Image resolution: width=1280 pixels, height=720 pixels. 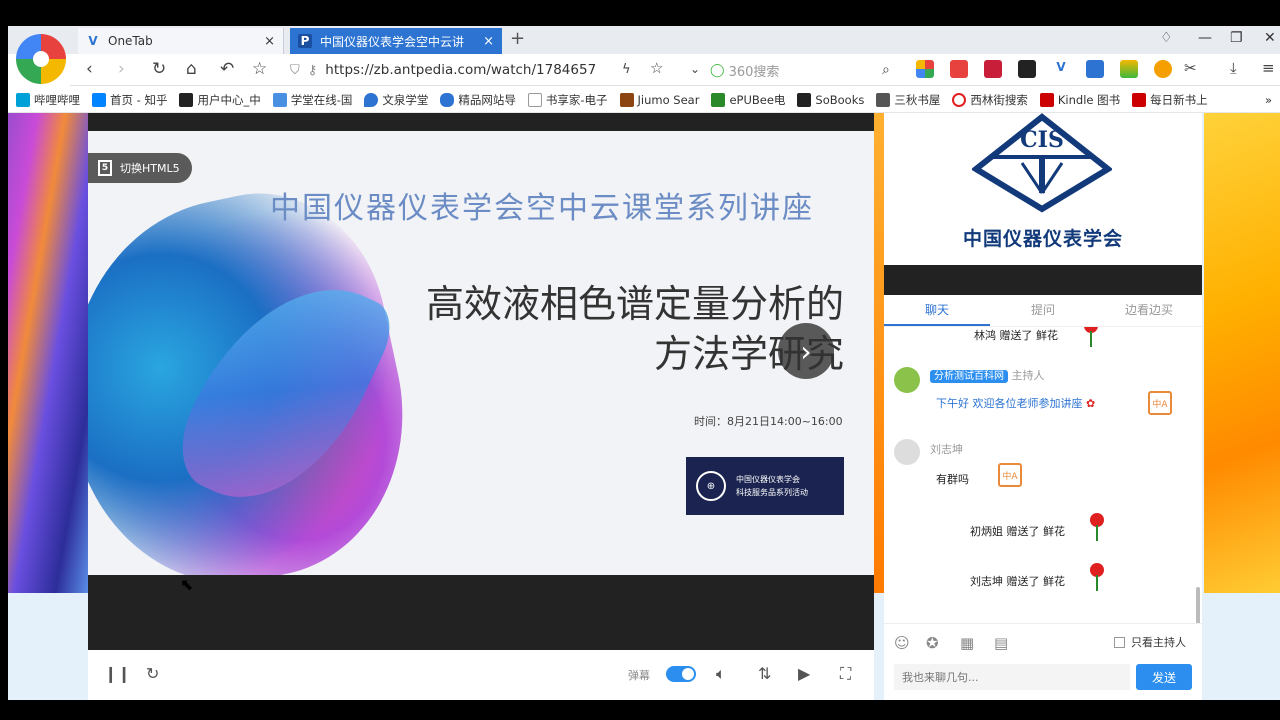 What do you see at coordinates (1119, 642) in the screenshot?
I see `checkbox` at bounding box center [1119, 642].